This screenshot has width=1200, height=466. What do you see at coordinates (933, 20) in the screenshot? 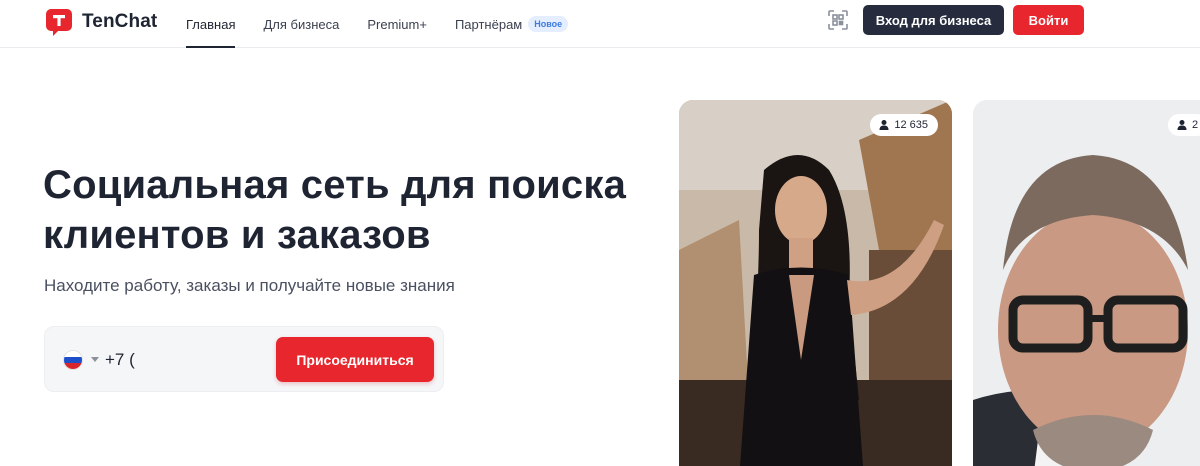
I see `business-login-button: Вход для бизнеса` at bounding box center [933, 20].